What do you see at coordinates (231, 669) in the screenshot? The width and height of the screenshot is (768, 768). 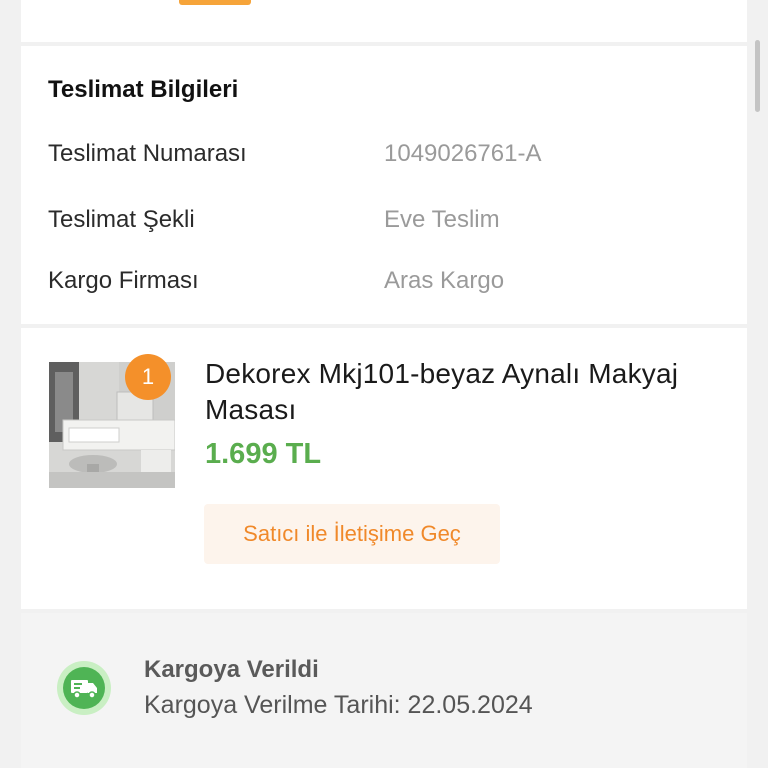 I see `status-title: Kargoya Verildi` at bounding box center [231, 669].